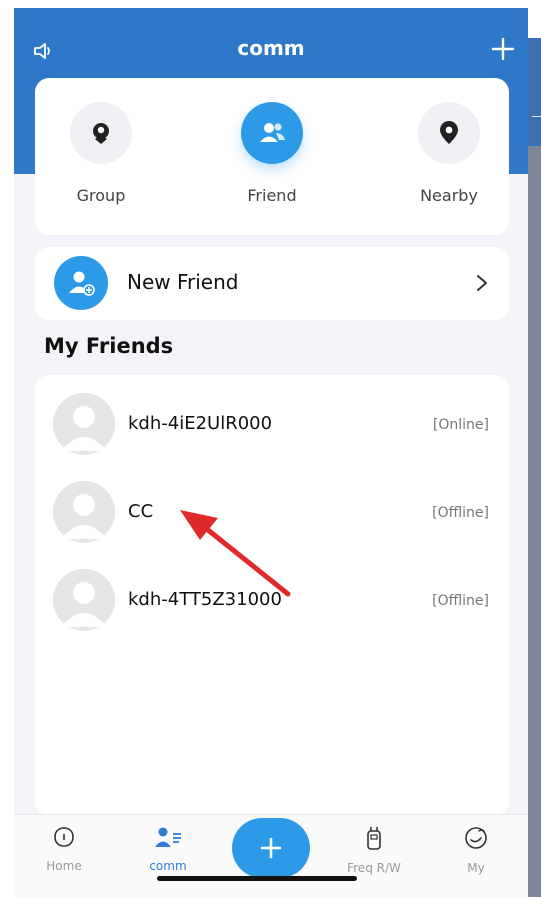 Image resolution: width=541 pixels, height=897 pixels. I want to click on annotation-arrow, so click(235, 553).